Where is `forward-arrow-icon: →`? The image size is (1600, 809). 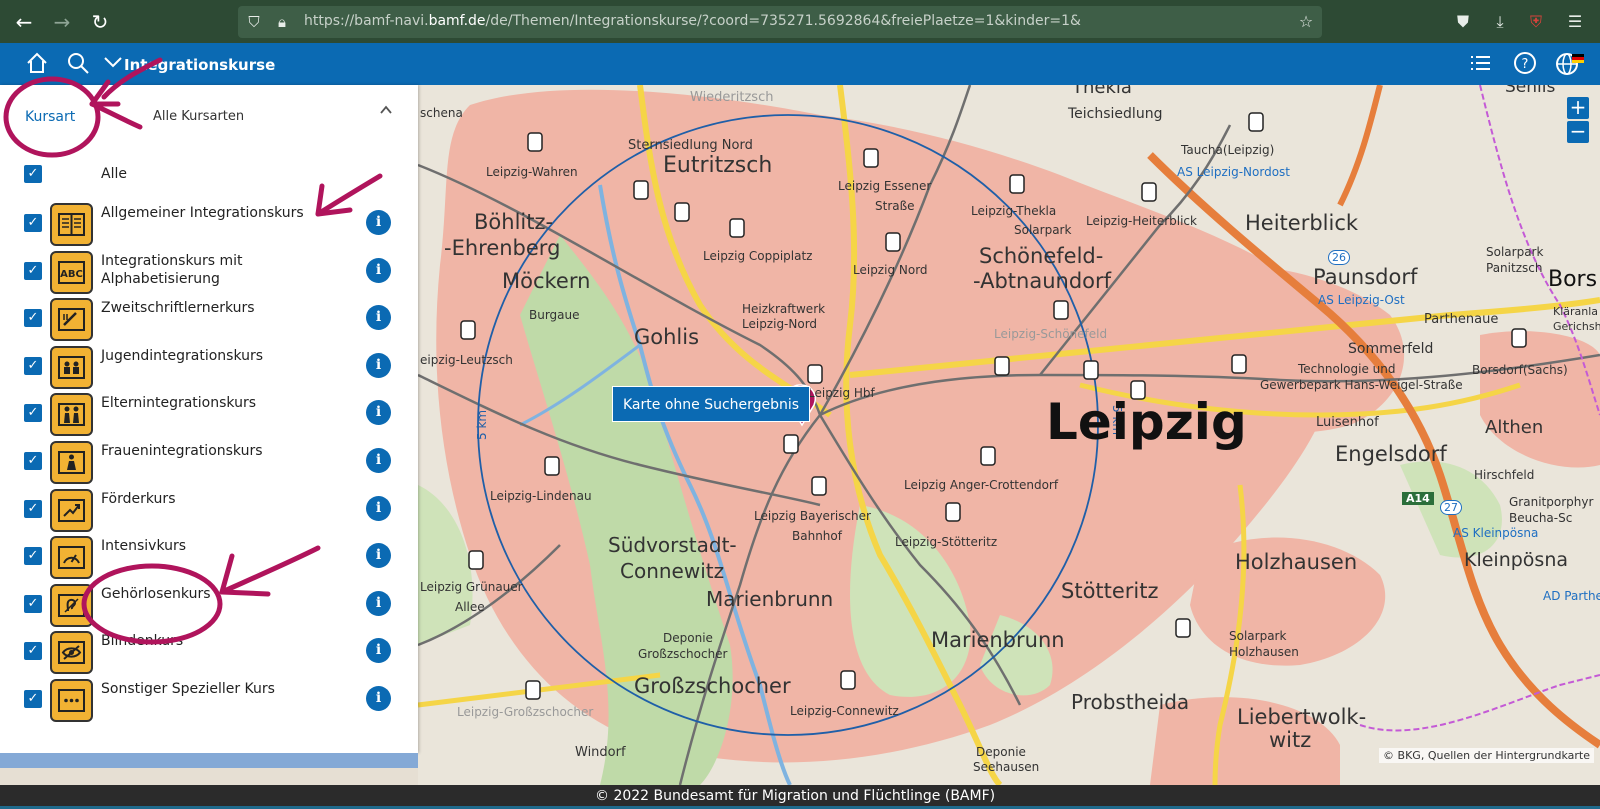
forward-arrow-icon: → is located at coordinates (62, 22).